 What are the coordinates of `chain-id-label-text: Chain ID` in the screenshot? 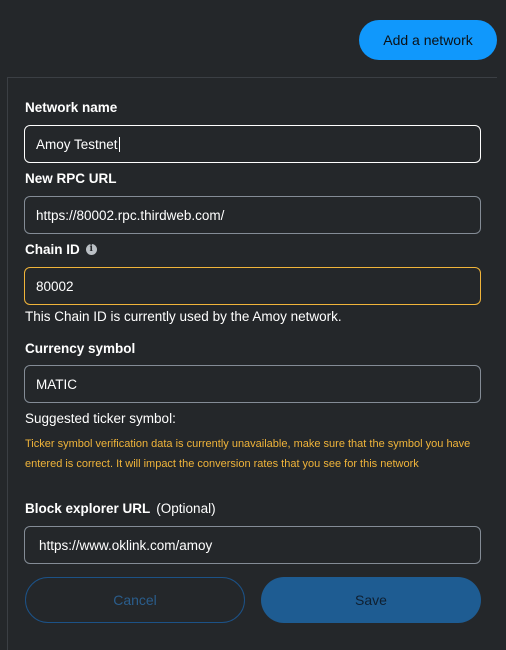 It's located at (52, 249).